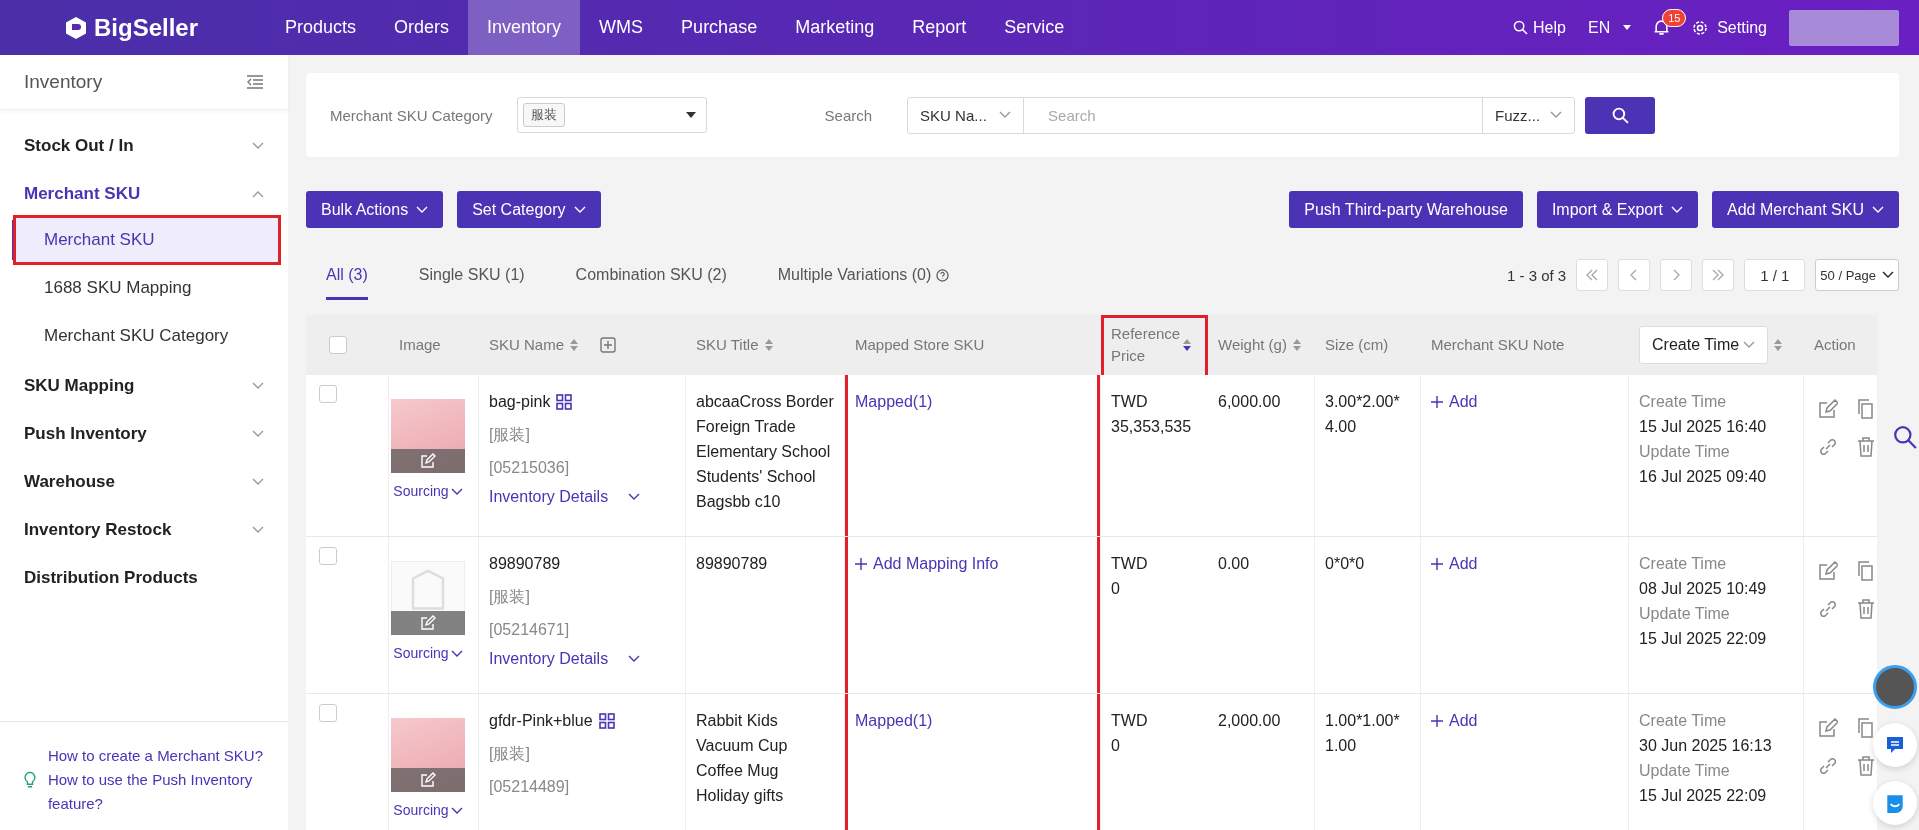  I want to click on help-link: How to use the Push Inventory feature?, so click(159, 792).